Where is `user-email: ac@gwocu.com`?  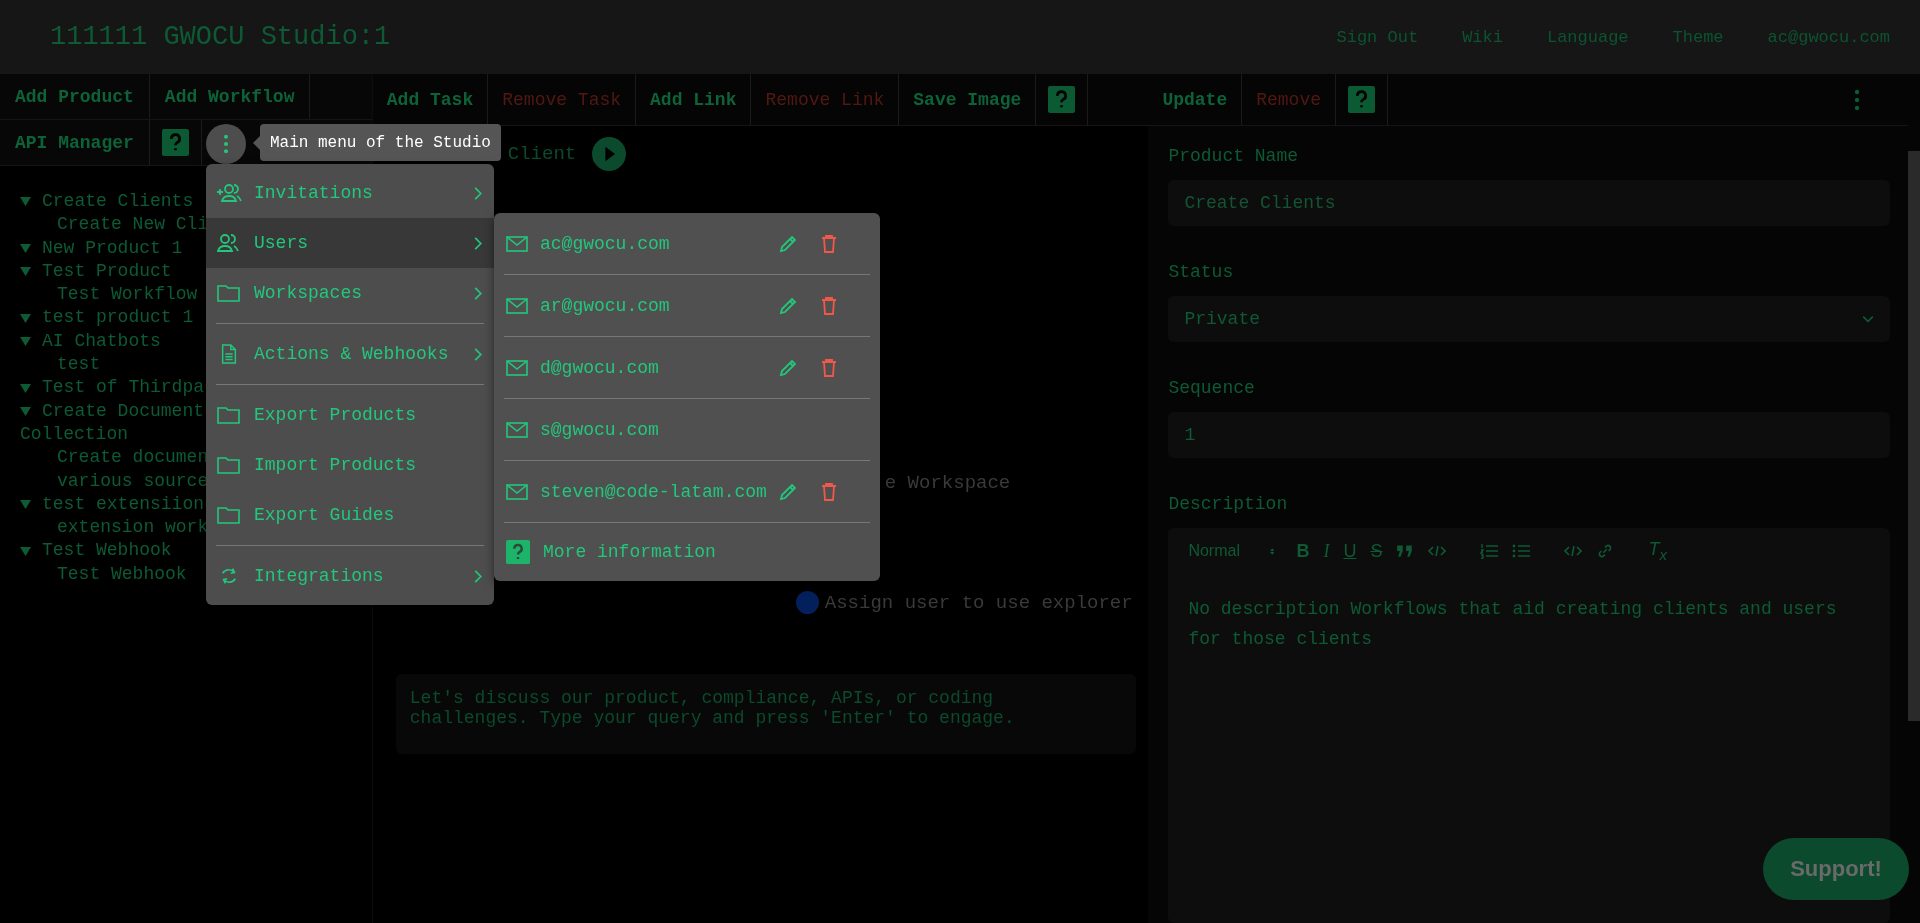
user-email: ac@gwocu.com is located at coordinates (659, 243).